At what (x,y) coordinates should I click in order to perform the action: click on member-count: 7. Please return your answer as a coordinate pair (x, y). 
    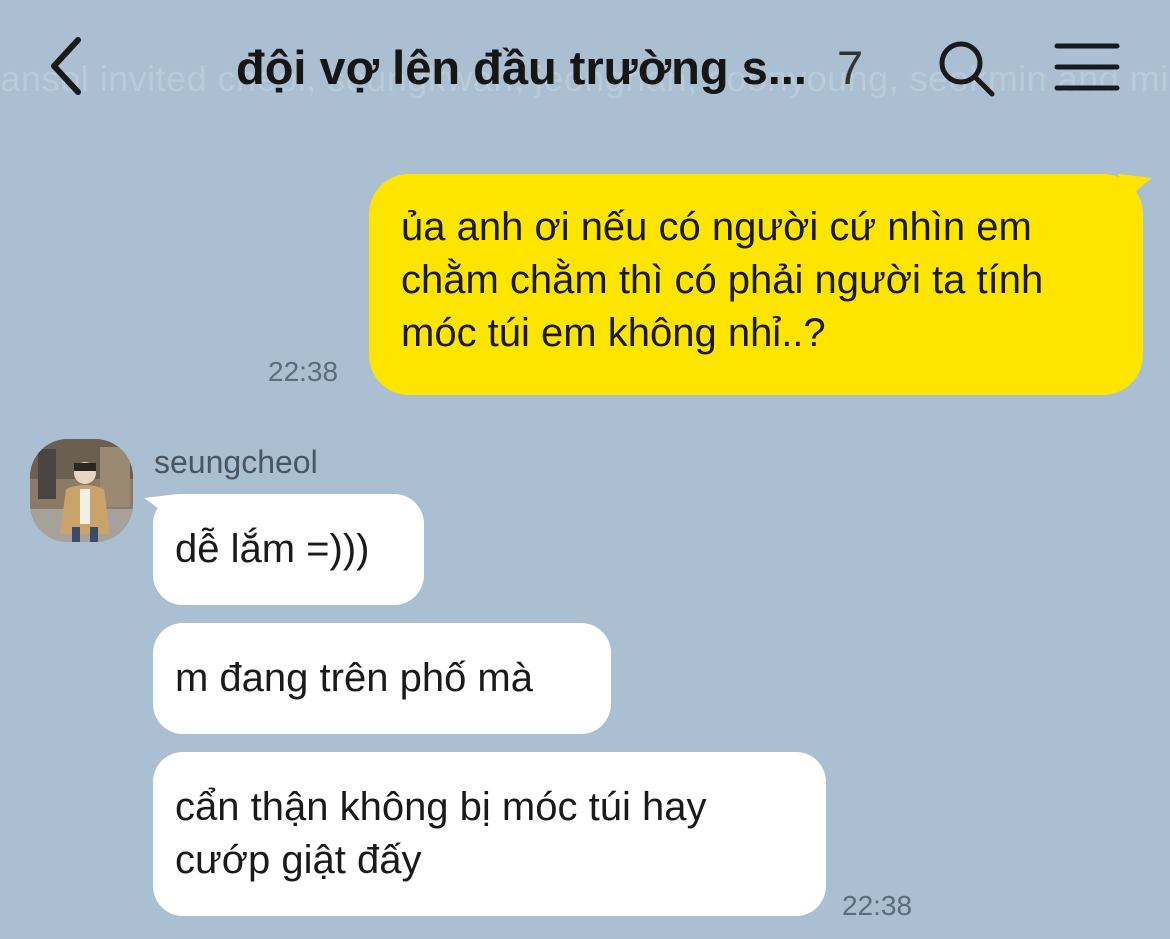
    Looking at the image, I should click on (850, 67).